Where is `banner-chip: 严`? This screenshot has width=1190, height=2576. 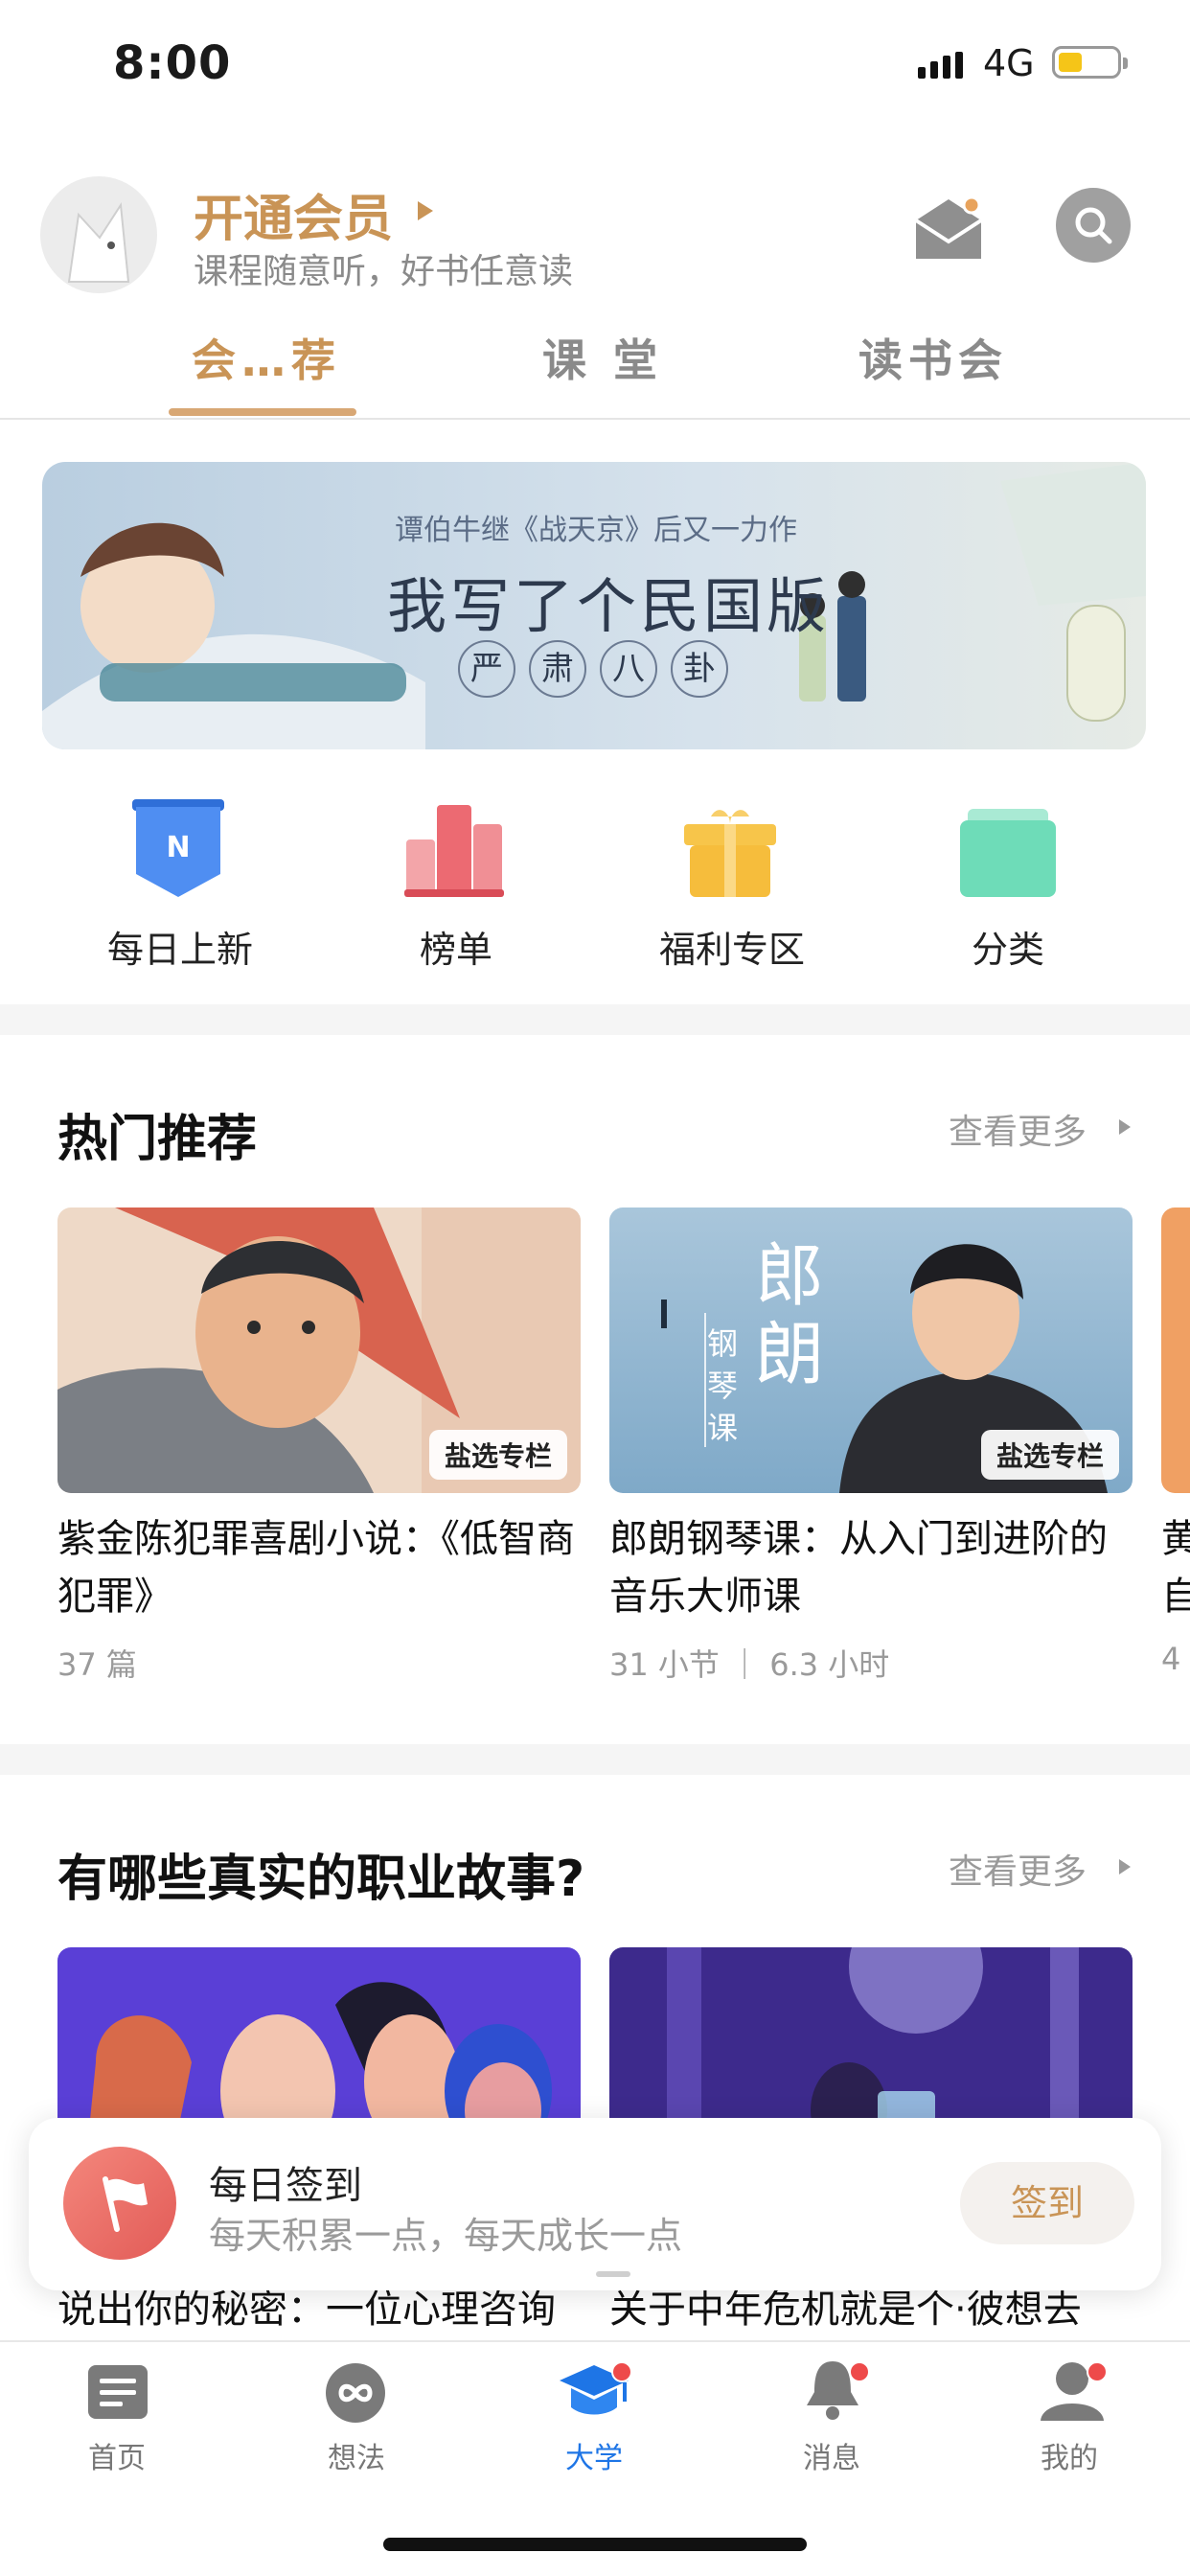 banner-chip: 严 is located at coordinates (487, 669).